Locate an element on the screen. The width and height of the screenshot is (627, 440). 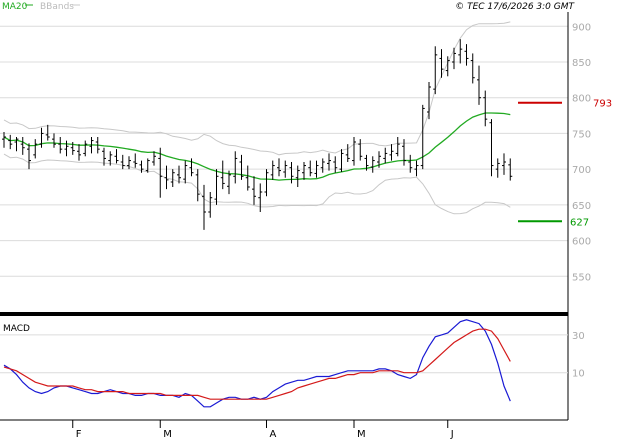
resistance-label: 793 is located at coordinates (602, 104).